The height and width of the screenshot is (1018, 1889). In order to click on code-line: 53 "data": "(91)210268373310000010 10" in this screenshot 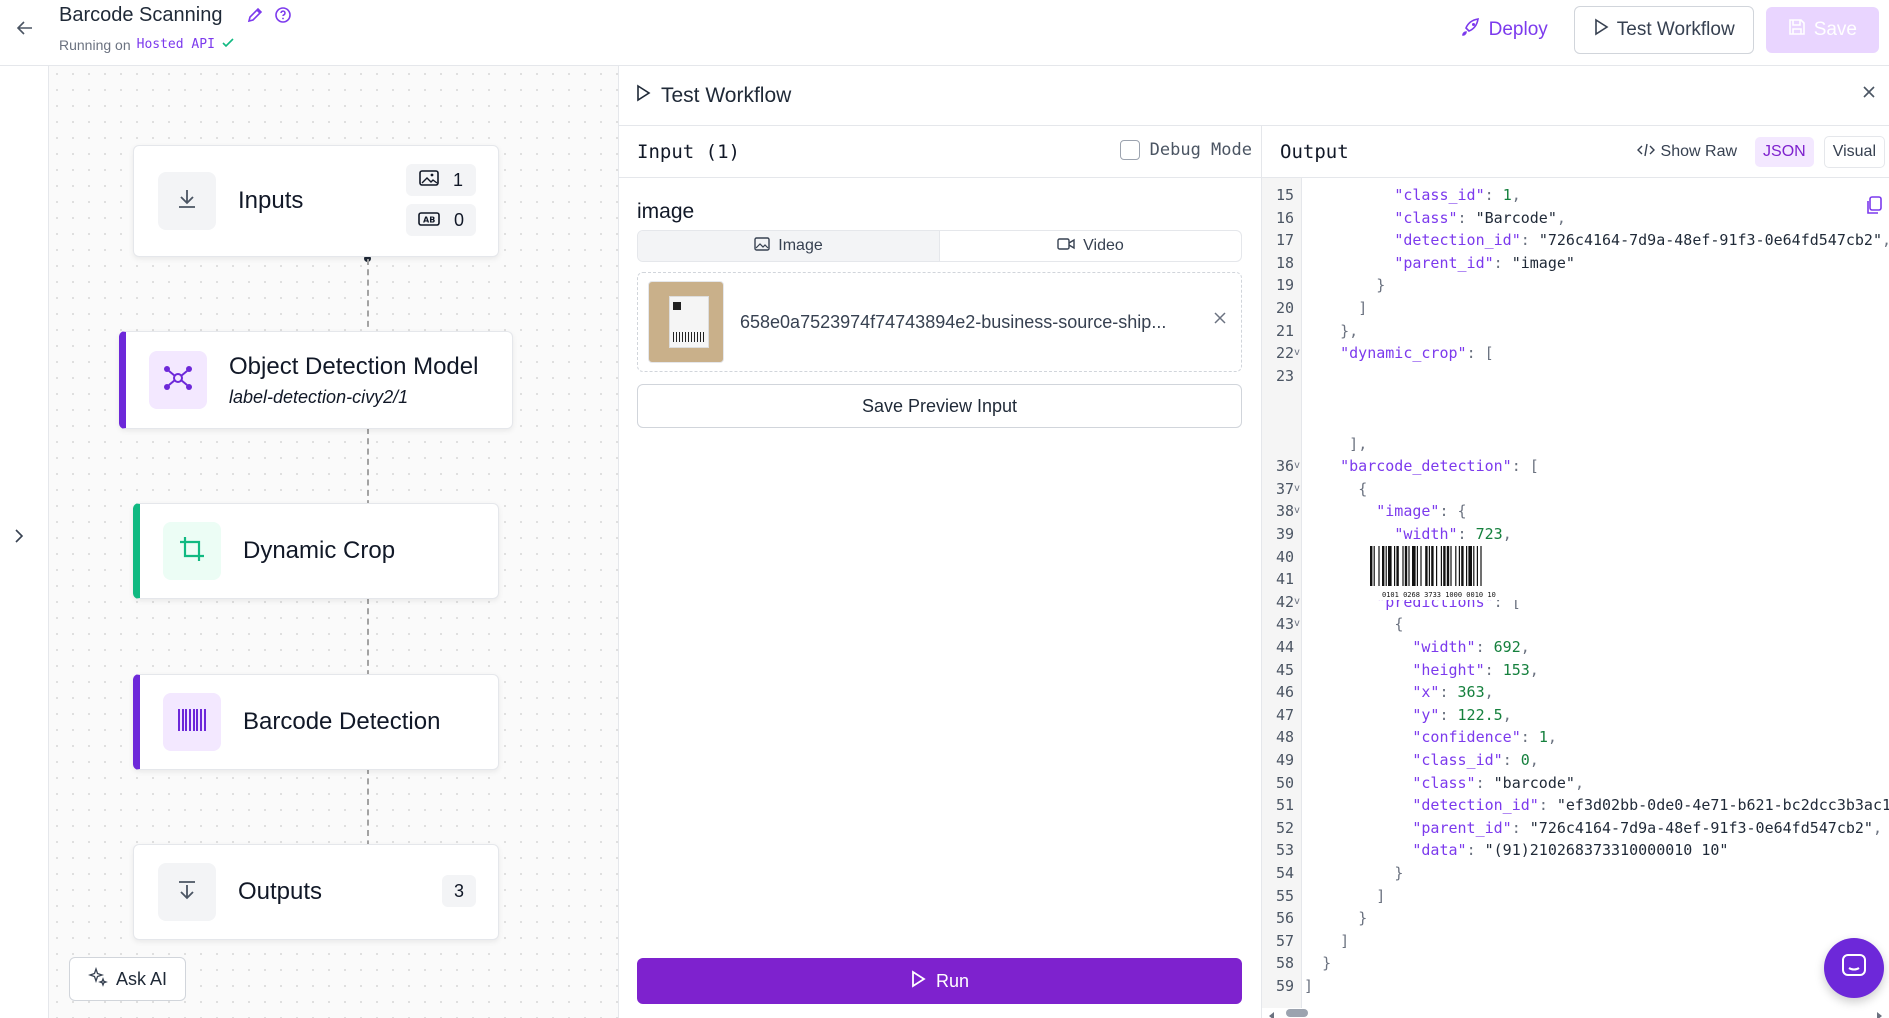, I will do `click(1575, 850)`.